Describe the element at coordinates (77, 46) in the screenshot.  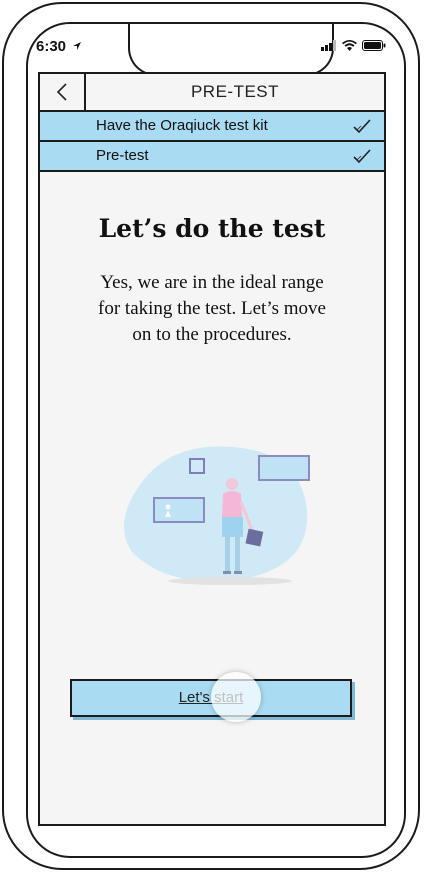
I see `location-arrow-icon` at that location.